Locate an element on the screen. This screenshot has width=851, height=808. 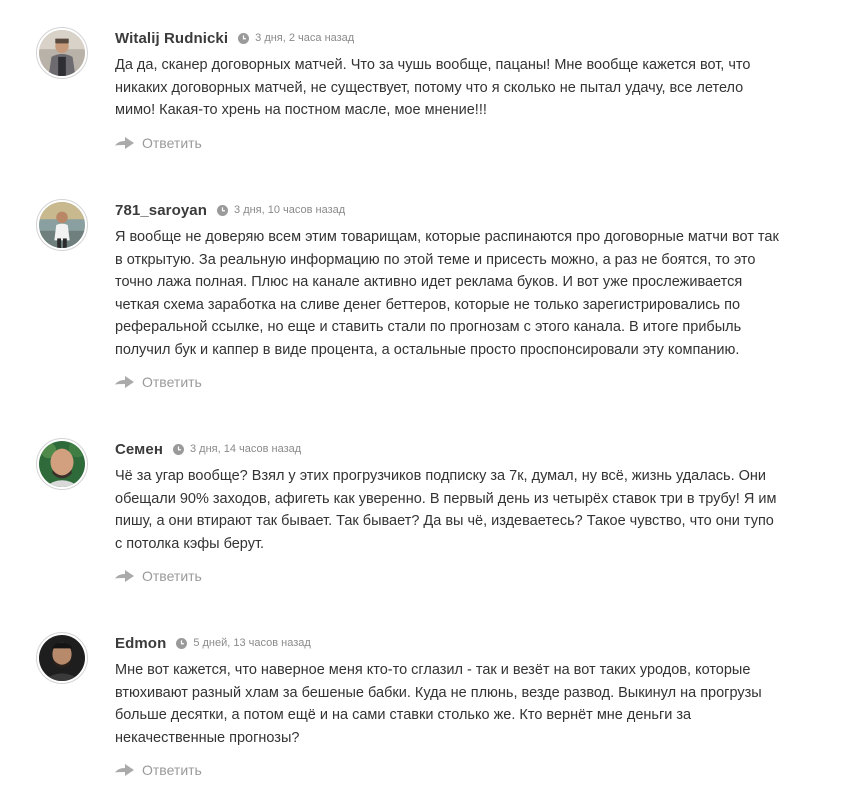
comment-author: Witalij Rudnicki is located at coordinates (171, 38).